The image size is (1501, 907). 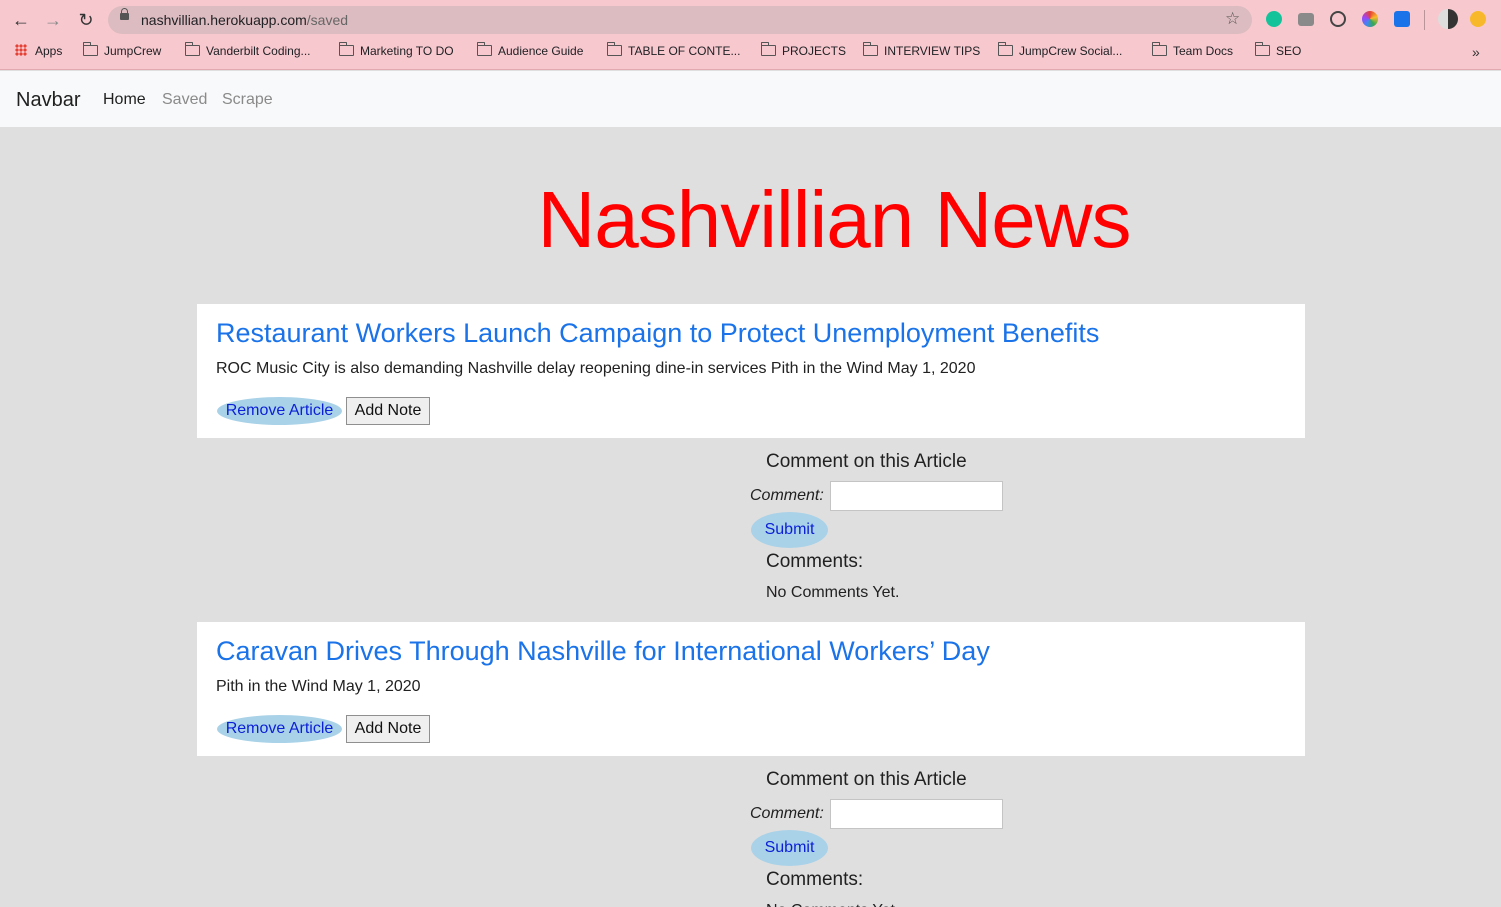 I want to click on url-host: nashvillian.herokuapp.com, so click(x=224, y=20).